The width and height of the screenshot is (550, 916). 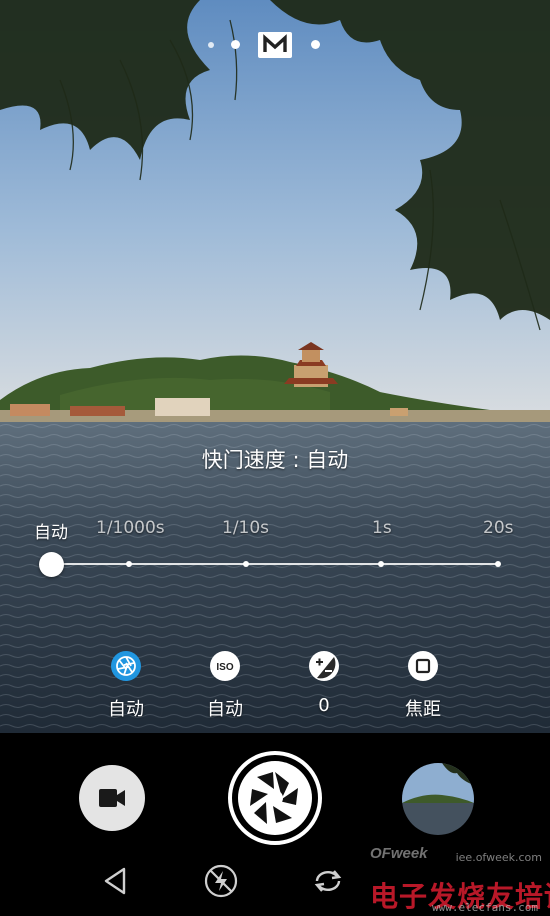 I want to click on shutter-slider-track, so click(x=275, y=564).